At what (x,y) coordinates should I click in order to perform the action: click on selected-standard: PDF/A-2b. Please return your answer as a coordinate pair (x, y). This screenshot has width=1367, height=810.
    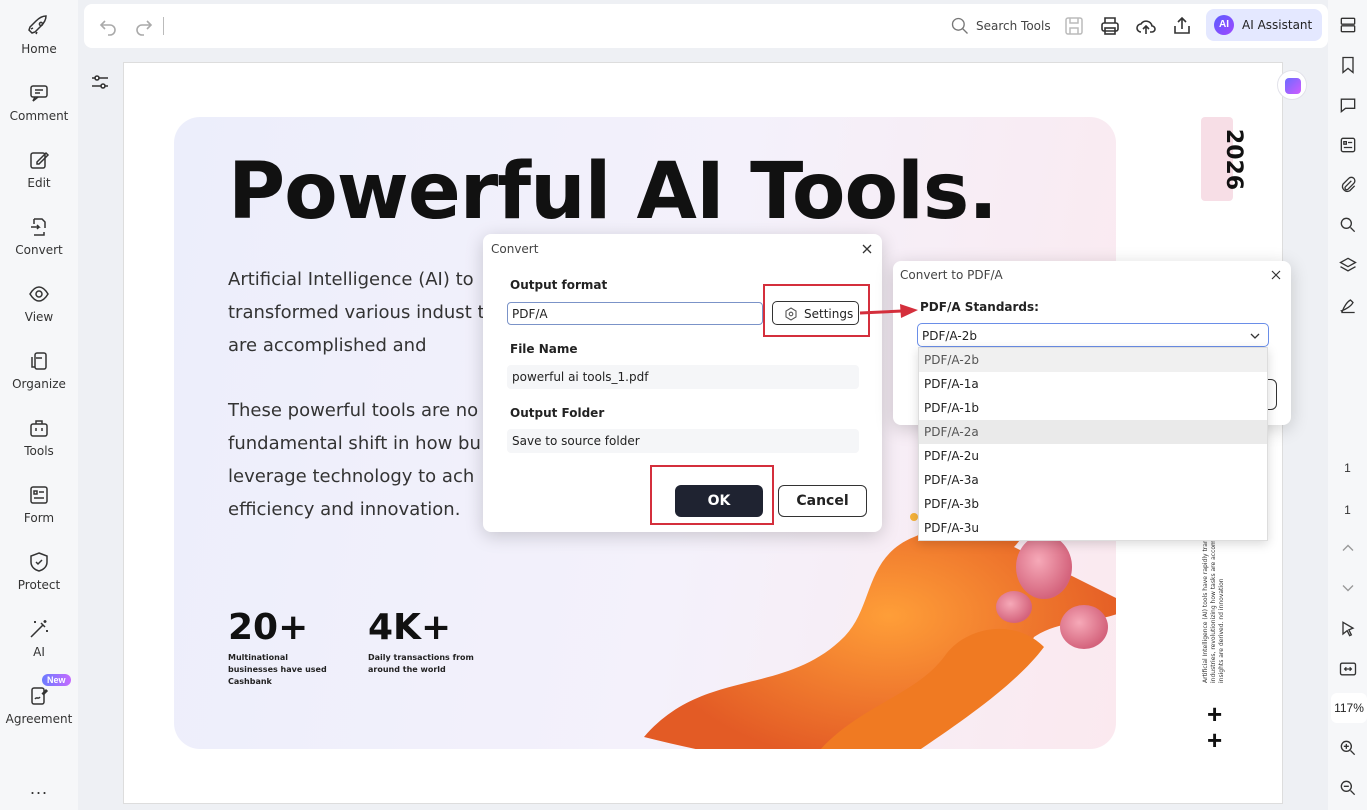
    Looking at the image, I should click on (949, 336).